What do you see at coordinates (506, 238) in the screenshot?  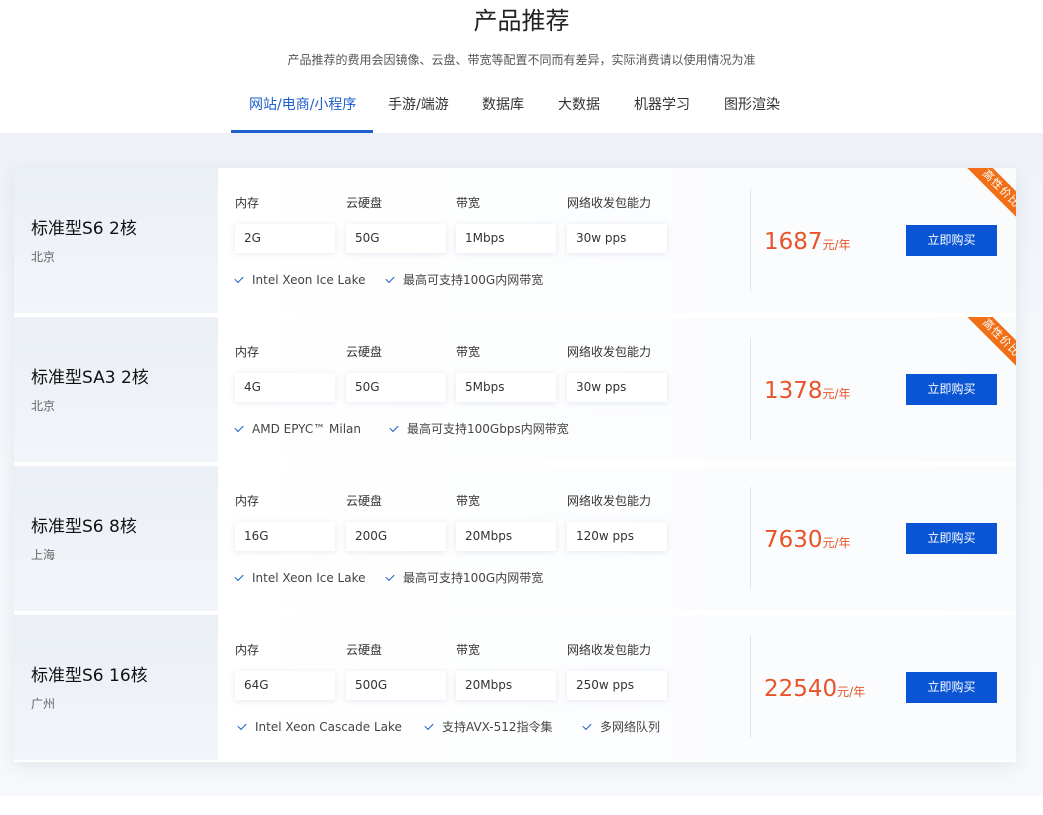 I see `bandwidth-value: 1Mbps` at bounding box center [506, 238].